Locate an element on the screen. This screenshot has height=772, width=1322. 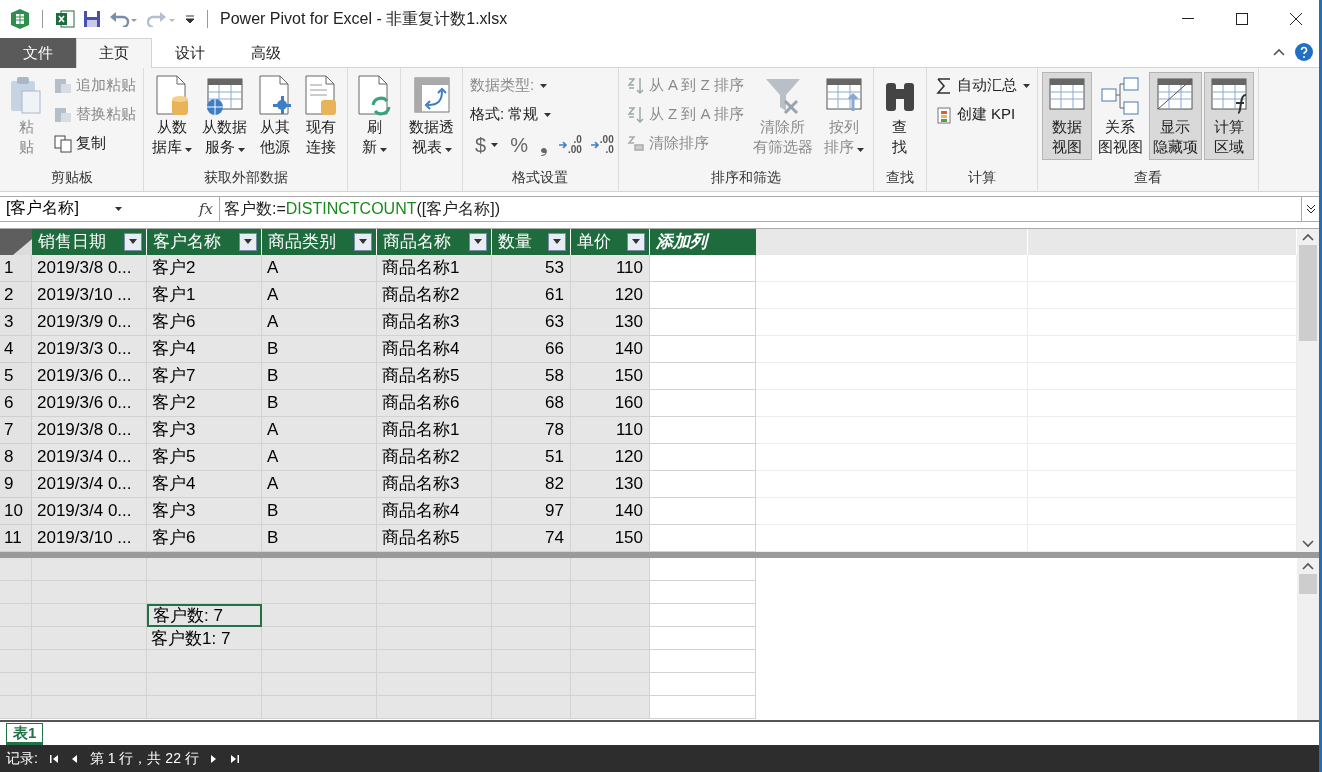
column-header: 销售日期 is located at coordinates (89, 241).